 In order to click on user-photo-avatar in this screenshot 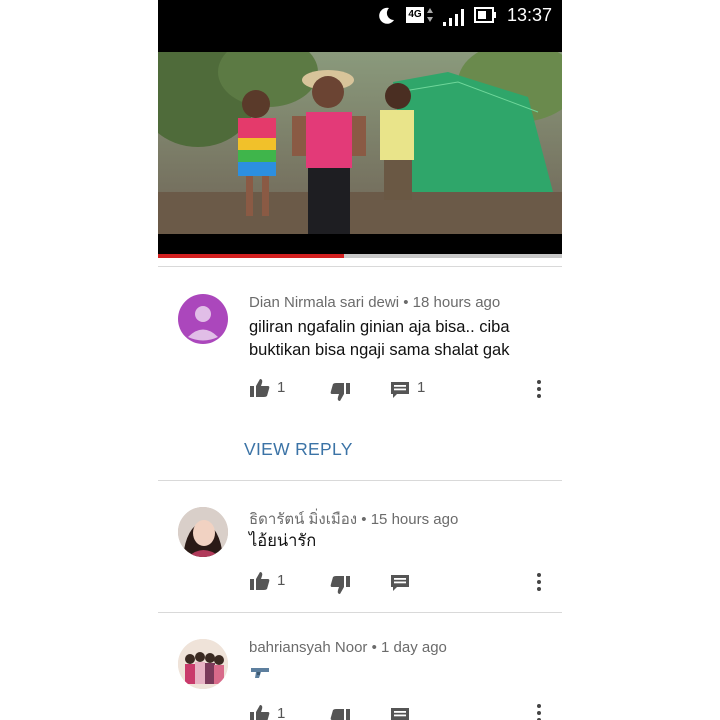, I will do `click(203, 532)`.